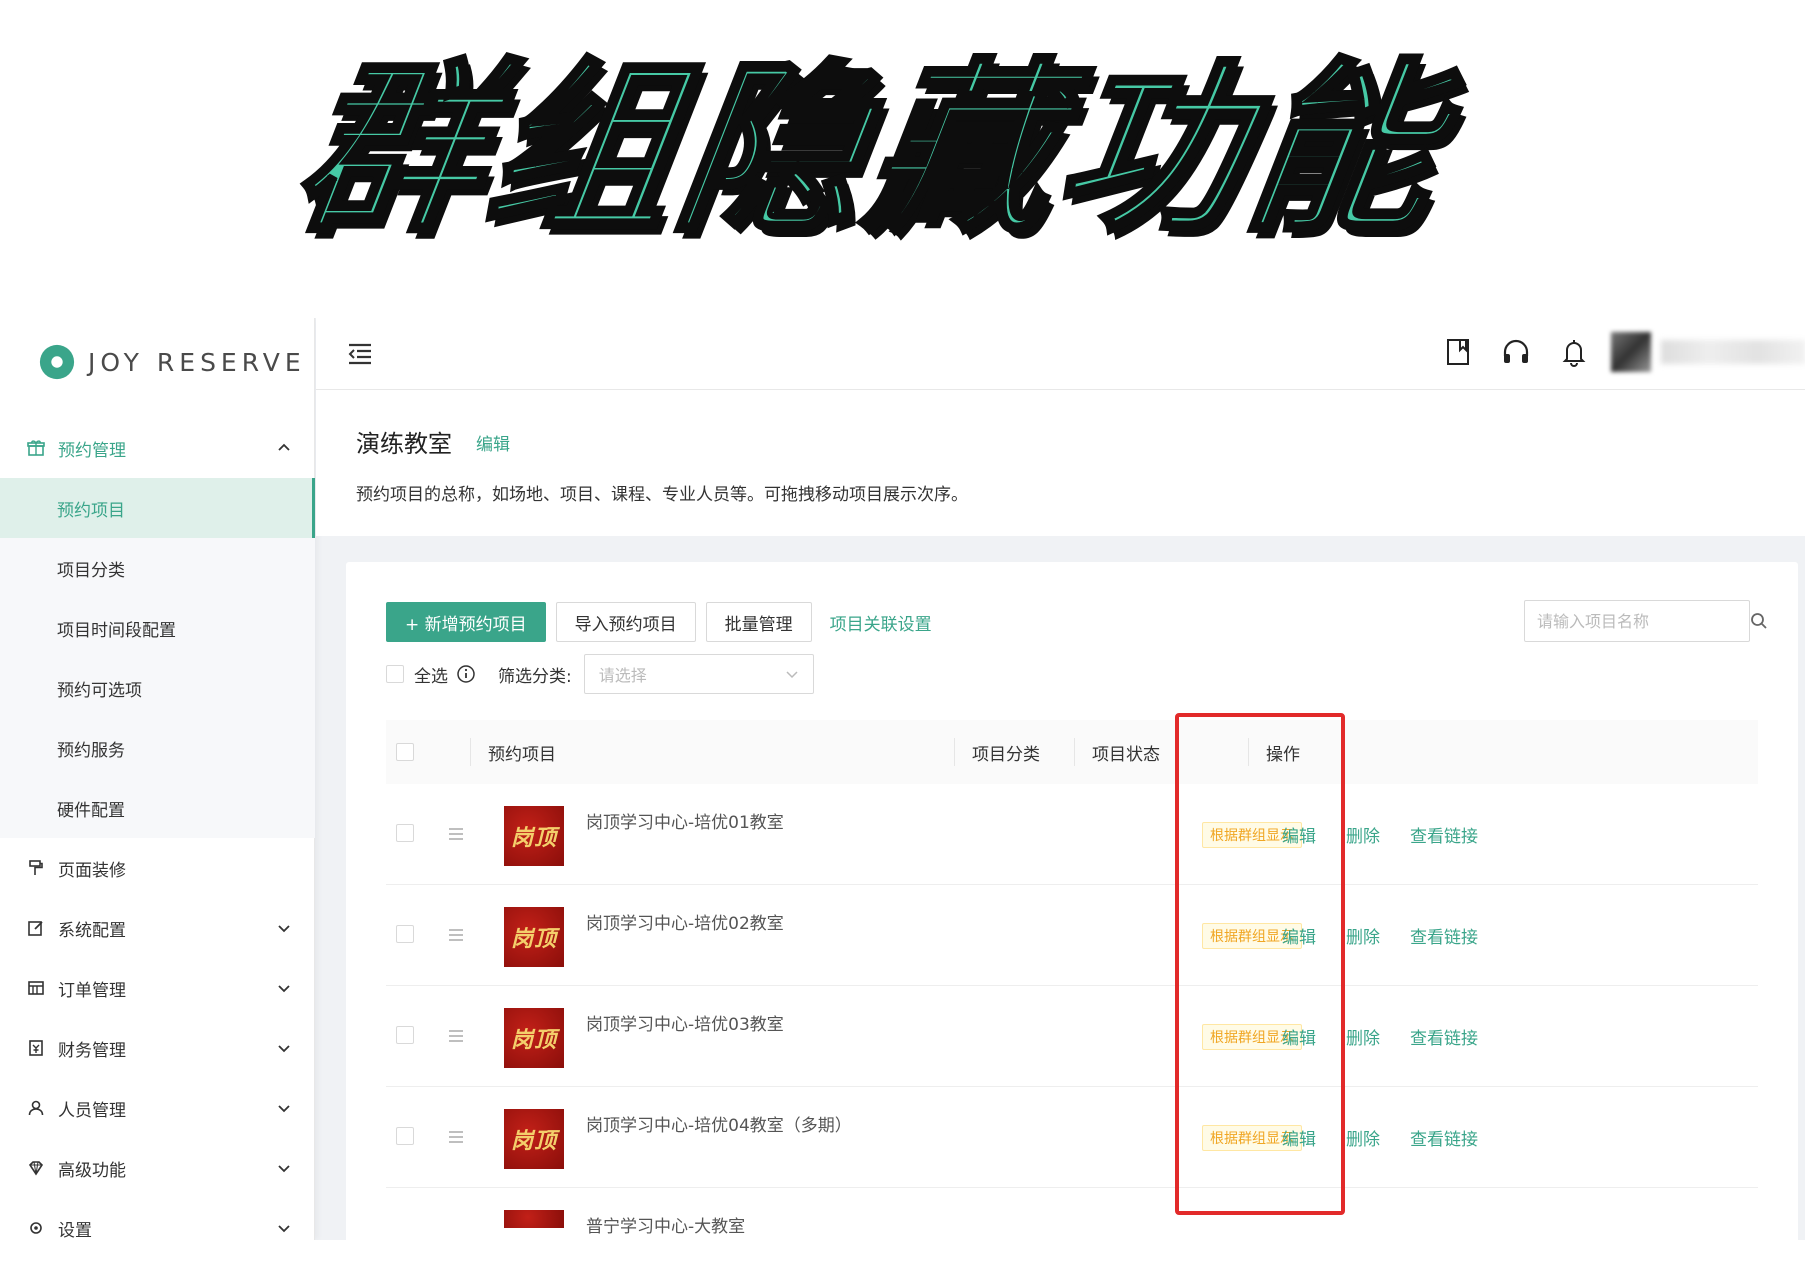  I want to click on select-all-label: 全选, so click(431, 676).